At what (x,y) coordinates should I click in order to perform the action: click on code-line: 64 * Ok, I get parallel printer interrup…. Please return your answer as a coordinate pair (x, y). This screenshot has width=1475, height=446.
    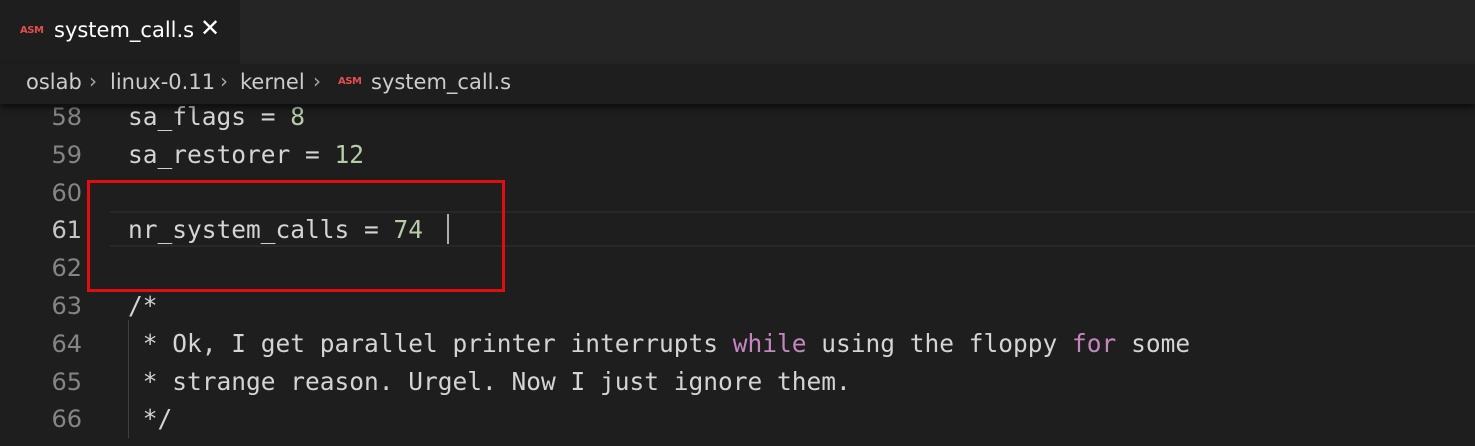
    Looking at the image, I should click on (737, 350).